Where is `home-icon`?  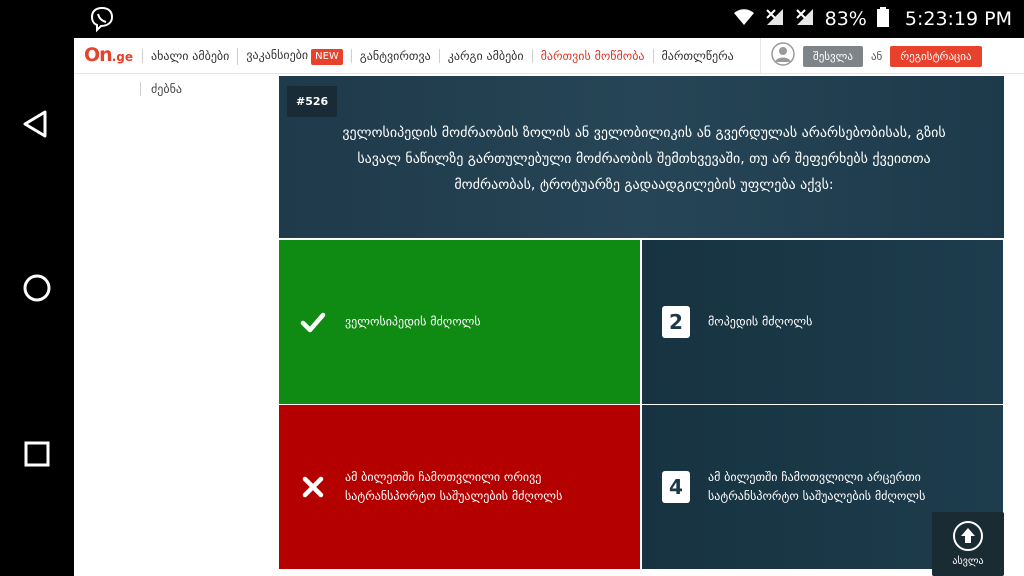
home-icon is located at coordinates (37, 288).